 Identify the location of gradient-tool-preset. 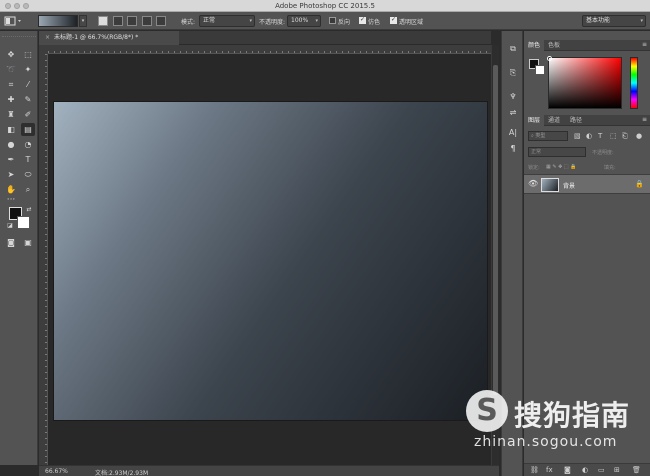
(13, 21).